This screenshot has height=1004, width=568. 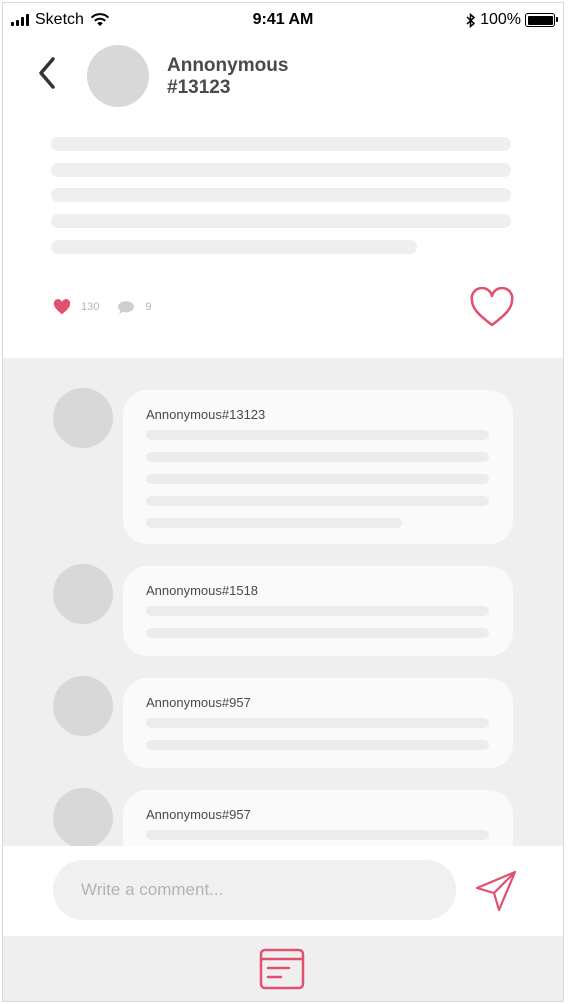 What do you see at coordinates (148, 307) in the screenshot?
I see `comment-count: 9` at bounding box center [148, 307].